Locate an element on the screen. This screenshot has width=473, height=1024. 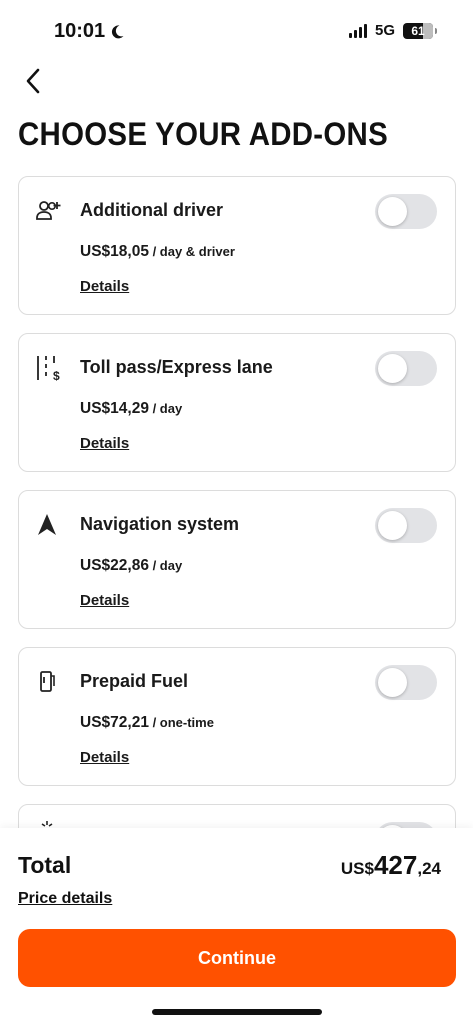
total-price: US$427,24 is located at coordinates (391, 865).